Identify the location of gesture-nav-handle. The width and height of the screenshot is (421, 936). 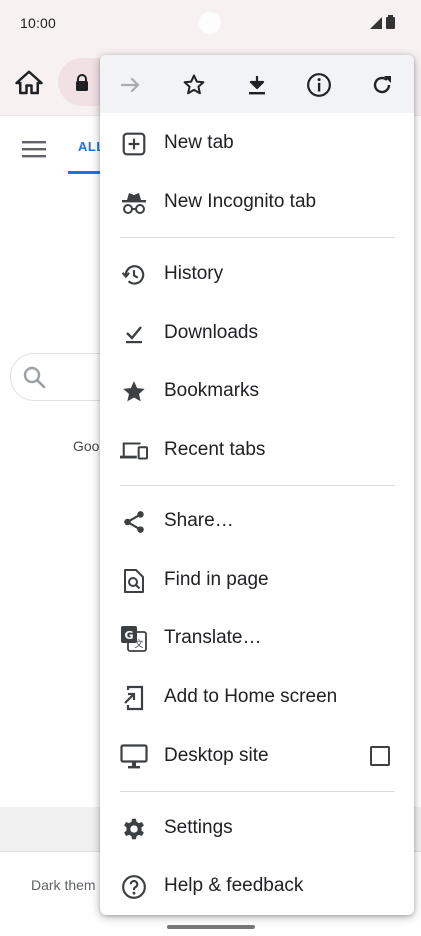
(211, 927).